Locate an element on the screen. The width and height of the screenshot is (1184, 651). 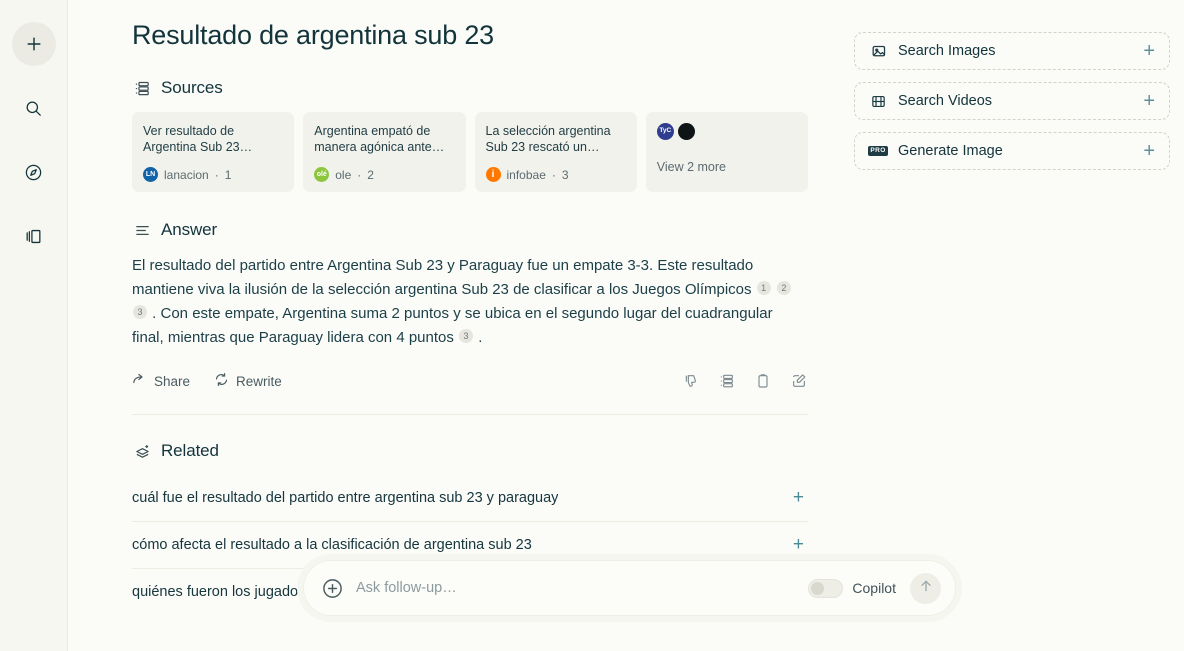
followup-bar-container: Copilot is located at coordinates (629, 588).